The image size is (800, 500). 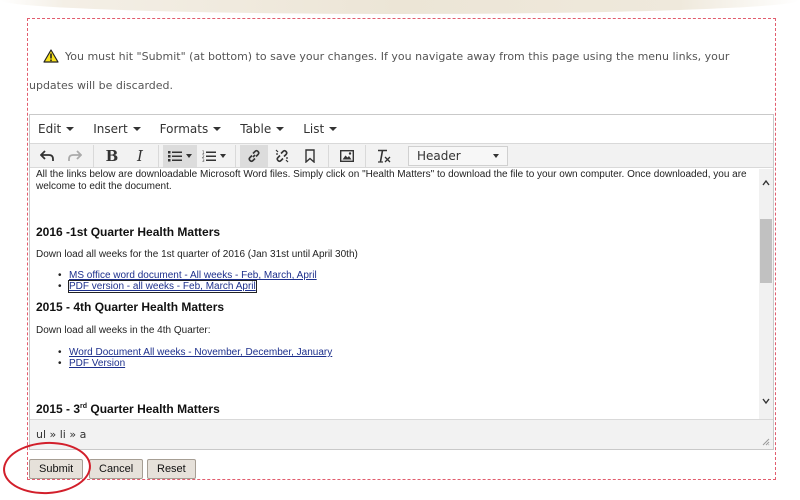 I want to click on list-group: 1 2 3, so click(x=199, y=155).